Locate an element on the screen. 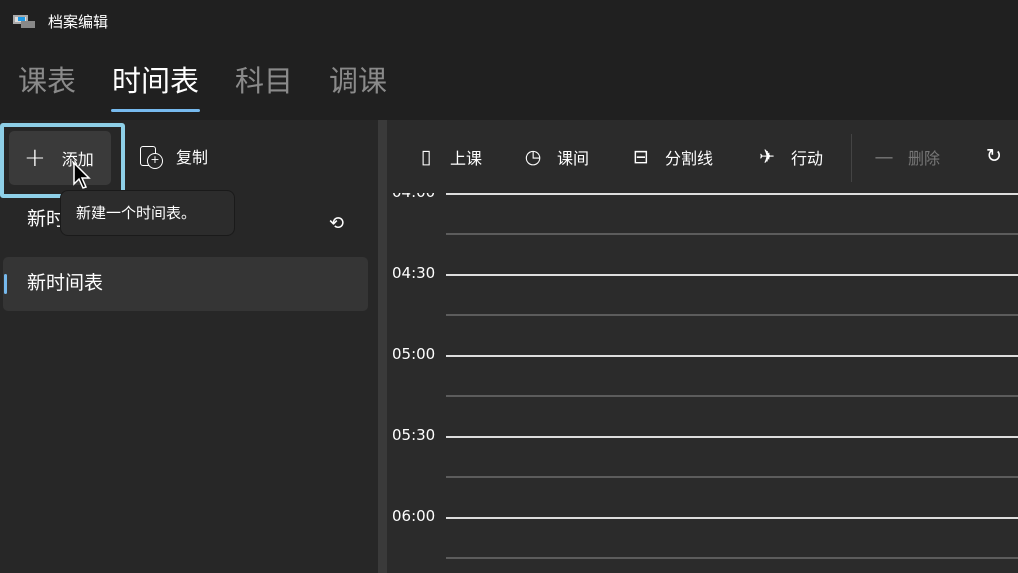 The height and width of the screenshot is (573, 1018). plus-icon: + is located at coordinates (35, 158).